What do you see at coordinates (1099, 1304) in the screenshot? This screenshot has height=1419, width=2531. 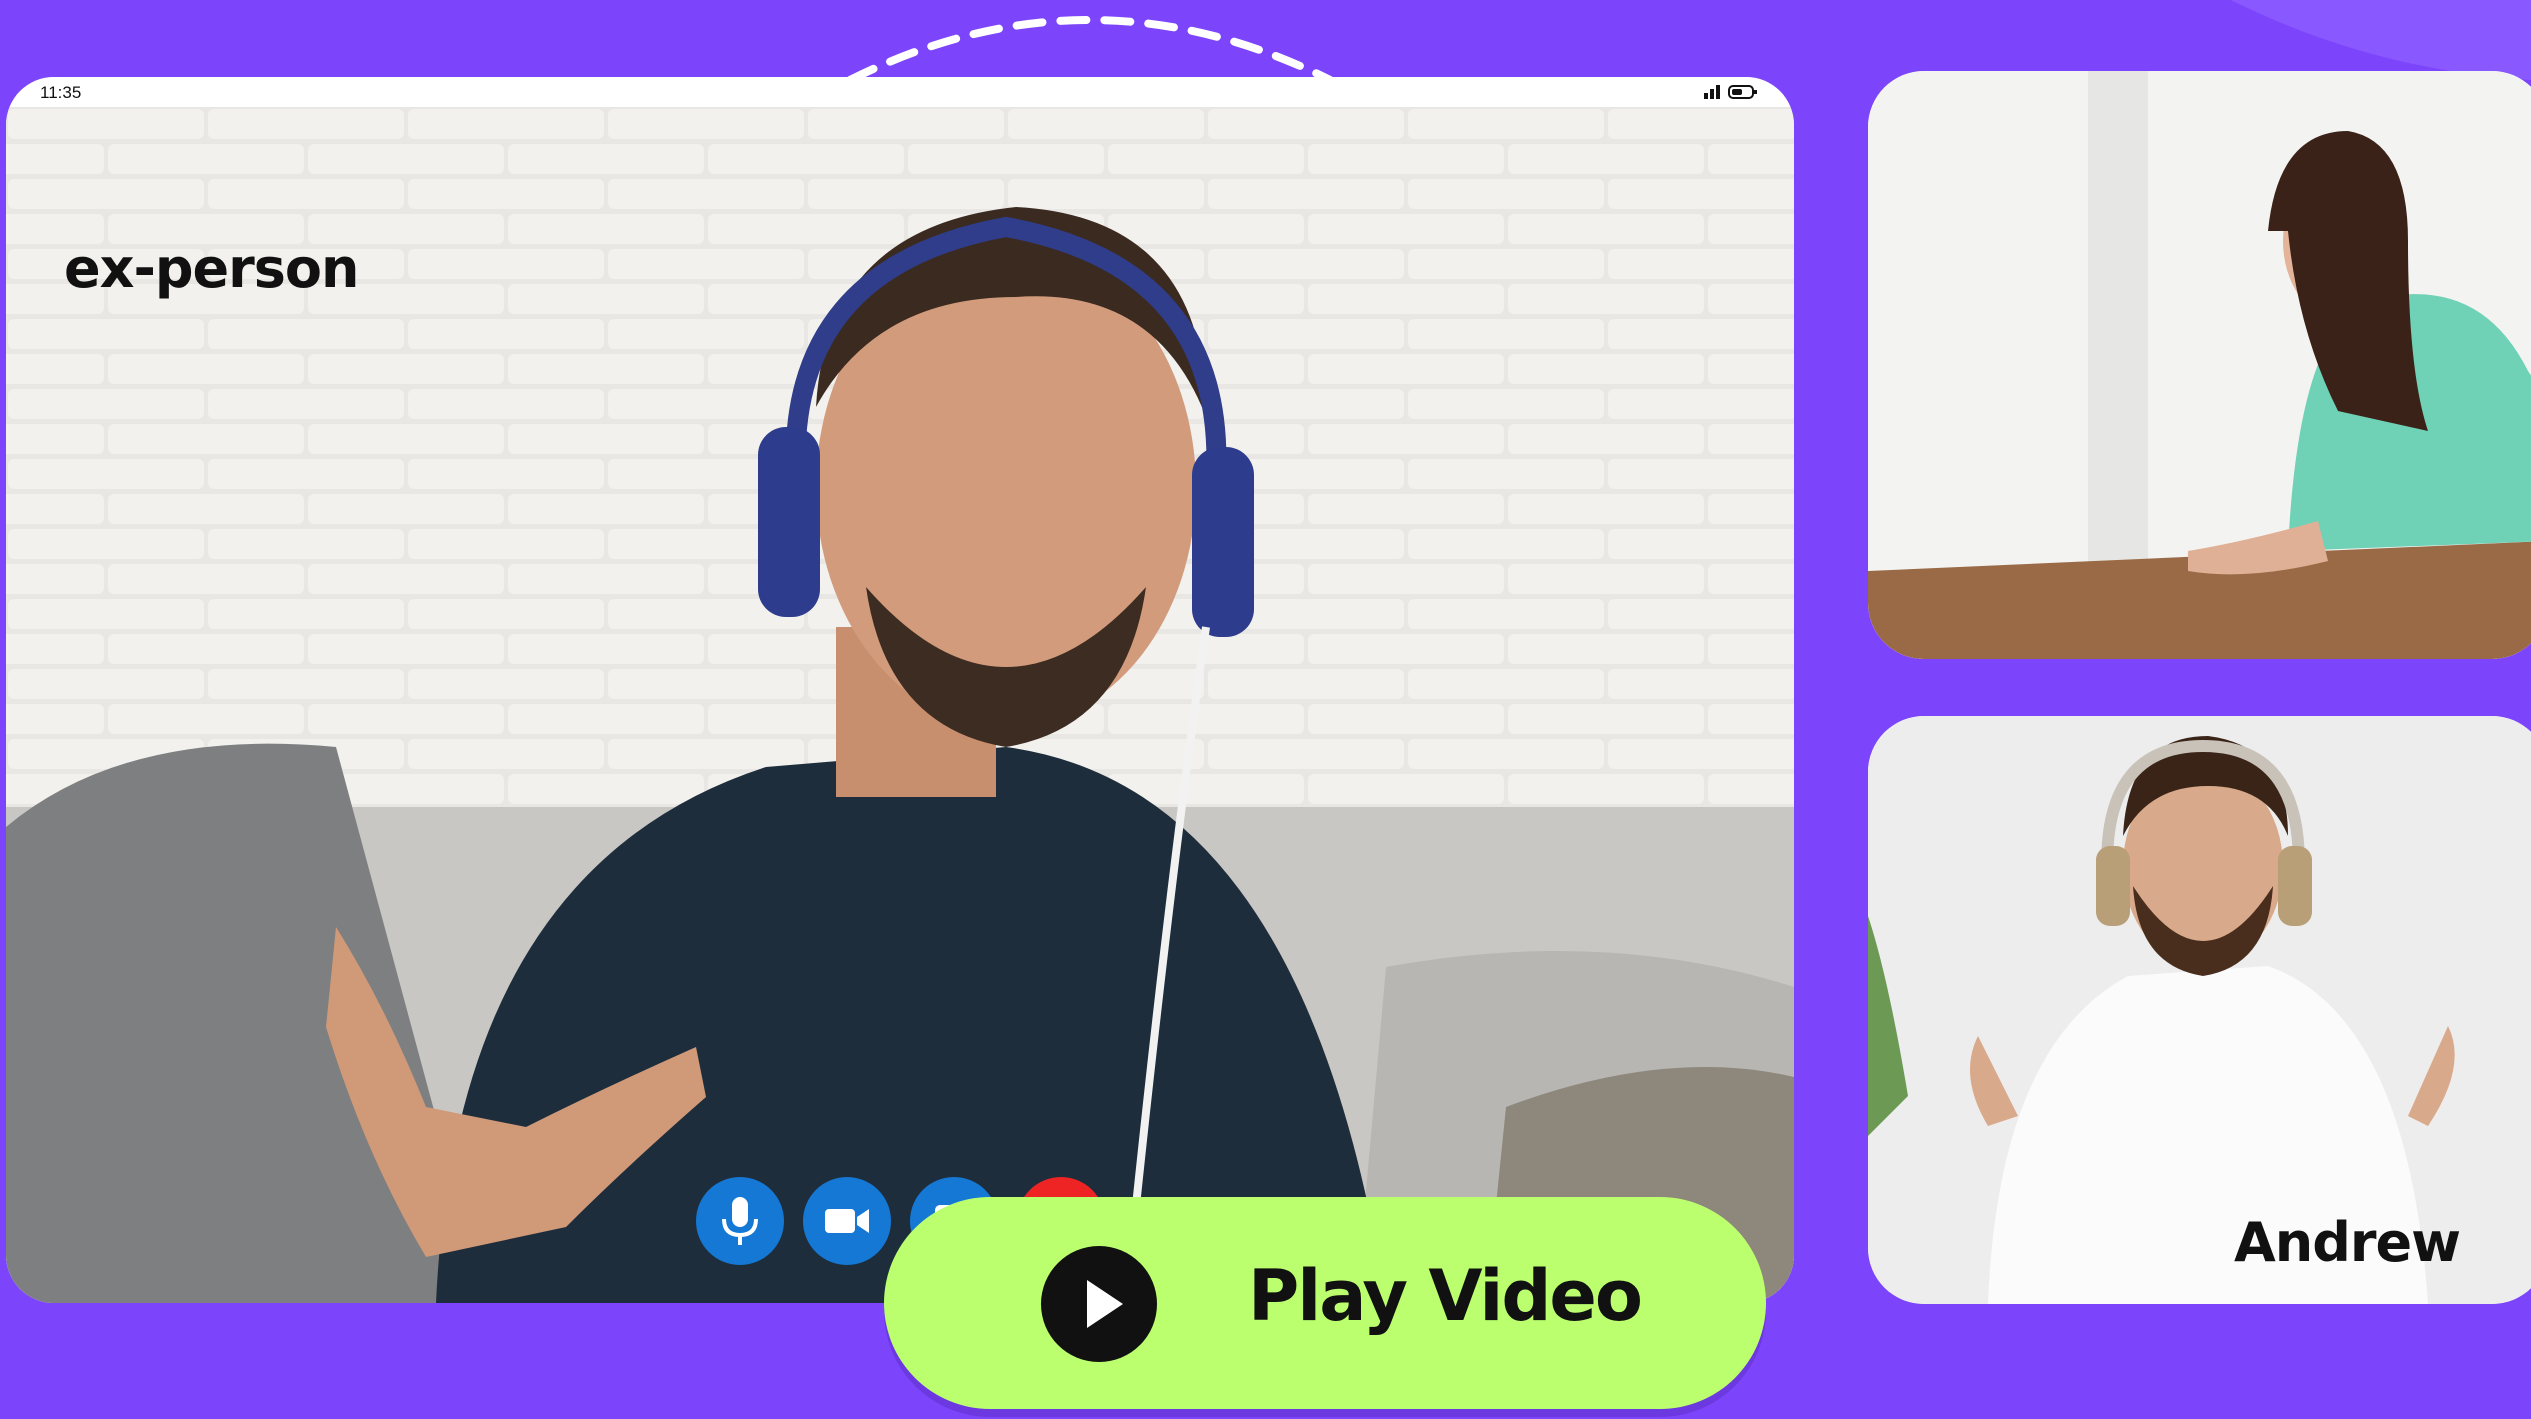 I see `play-icon` at bounding box center [1099, 1304].